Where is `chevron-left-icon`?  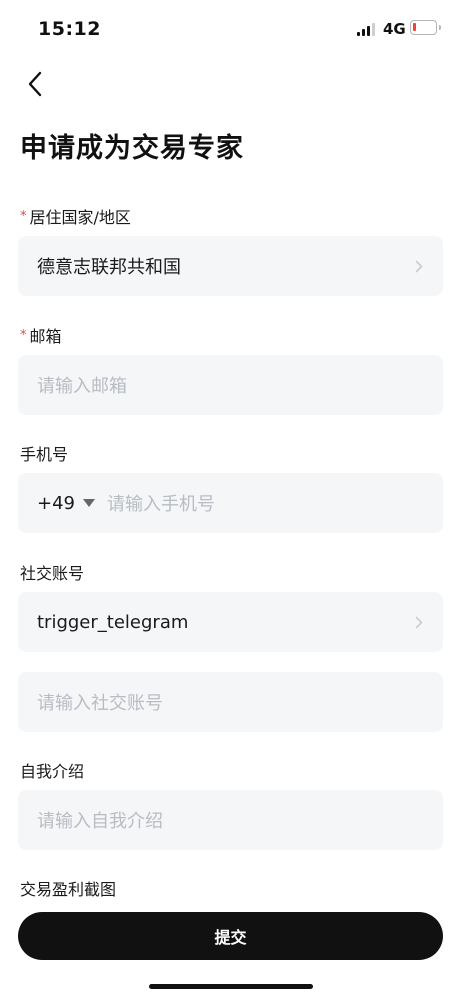 chevron-left-icon is located at coordinates (35, 84).